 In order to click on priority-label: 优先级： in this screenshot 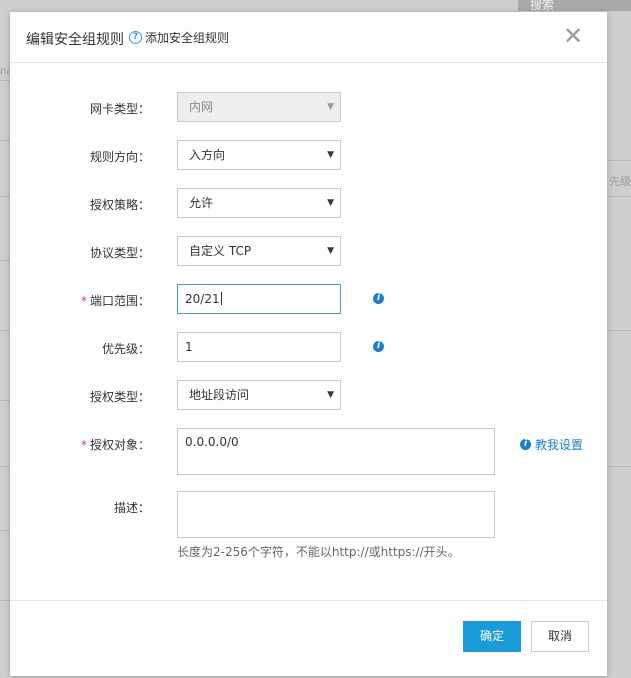, I will do `click(125, 349)`.